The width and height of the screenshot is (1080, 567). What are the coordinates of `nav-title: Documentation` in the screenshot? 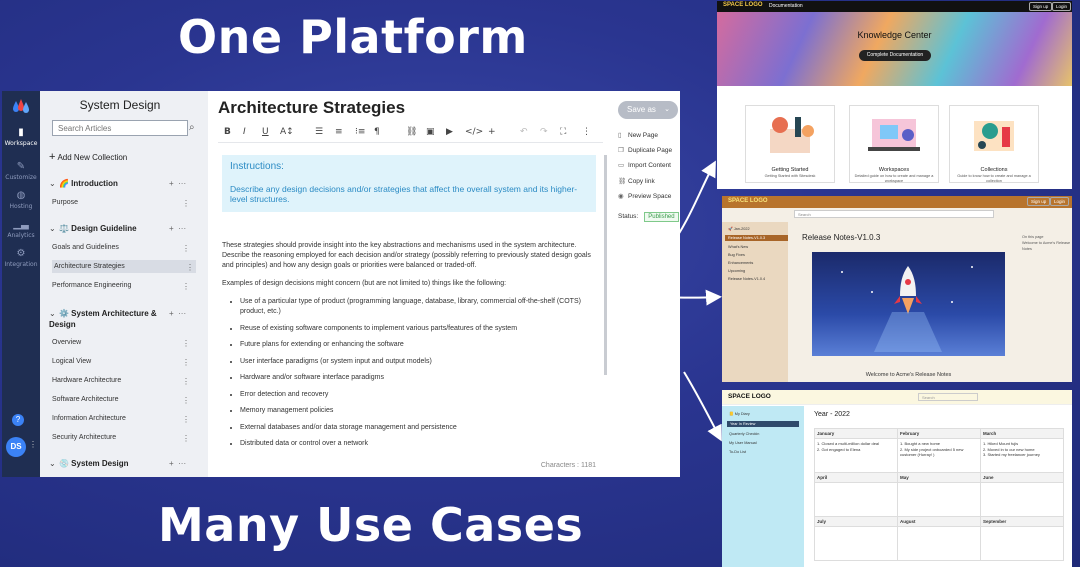 It's located at (786, 6).